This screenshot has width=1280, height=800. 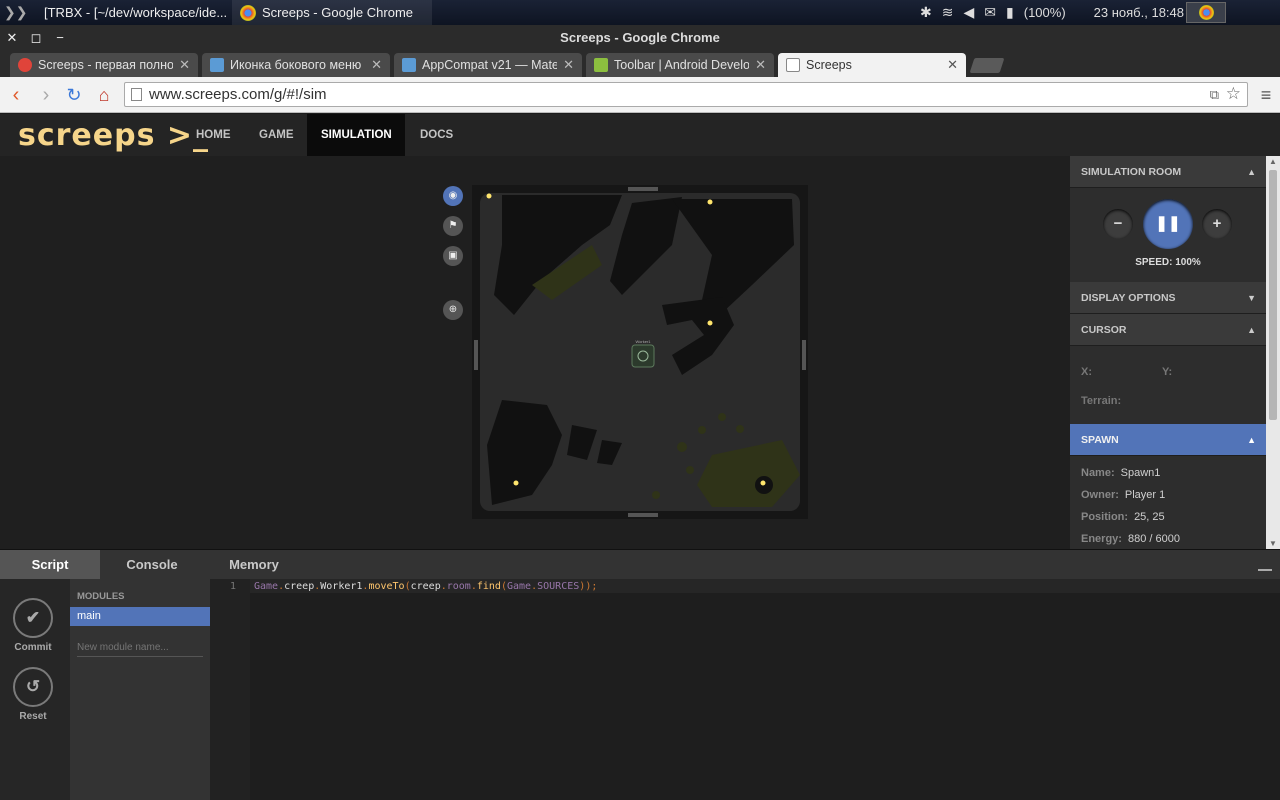 I want to click on browser-tab: Toolbar | Android Develop ✕, so click(x=680, y=65).